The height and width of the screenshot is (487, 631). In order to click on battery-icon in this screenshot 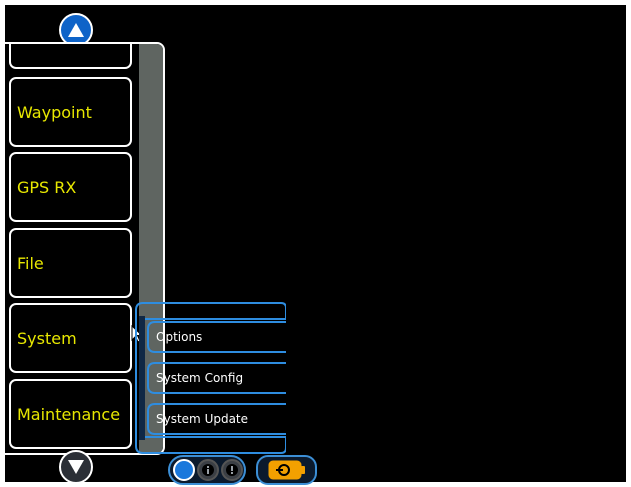, I will do `click(286, 470)`.